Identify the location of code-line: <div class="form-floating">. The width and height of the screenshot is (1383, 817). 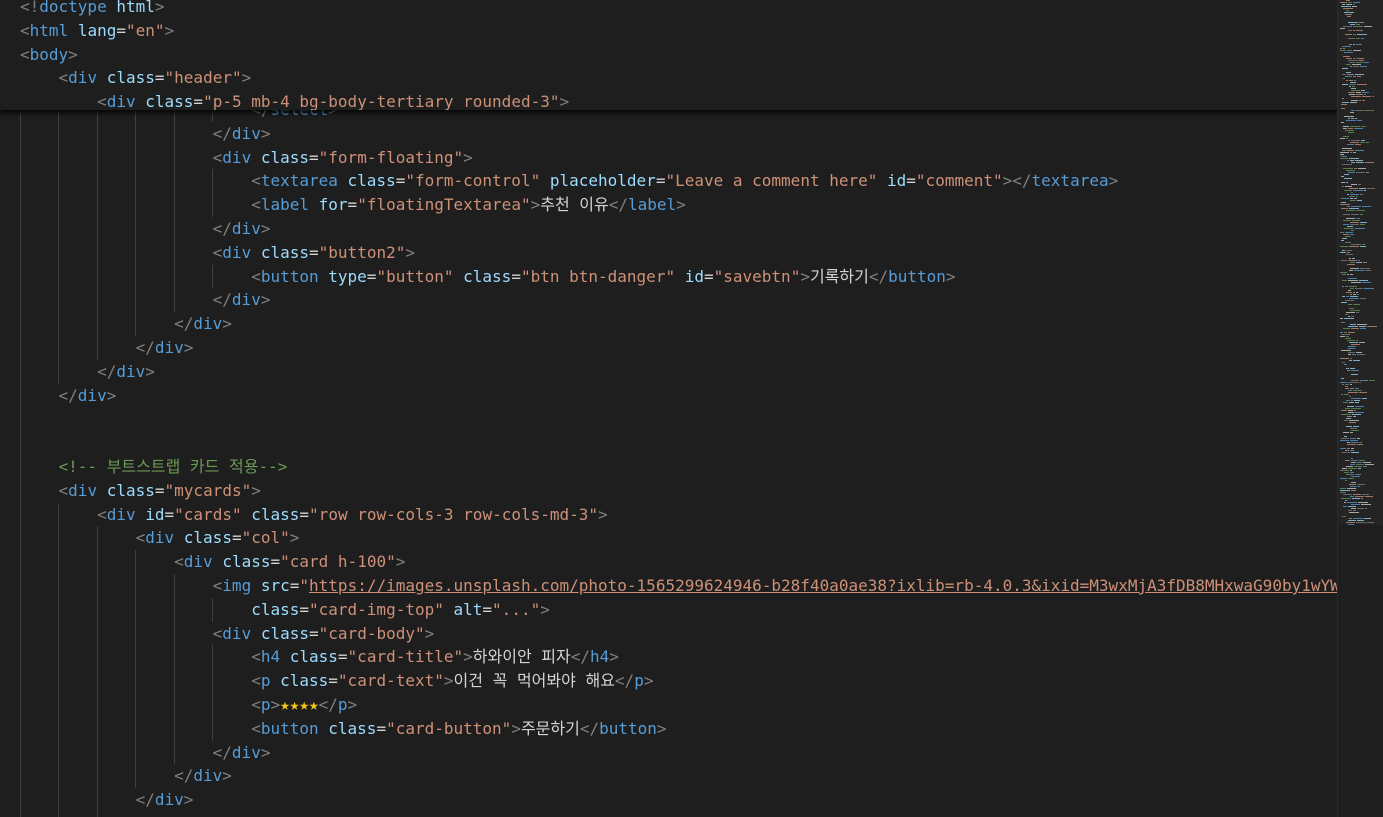
(246, 158).